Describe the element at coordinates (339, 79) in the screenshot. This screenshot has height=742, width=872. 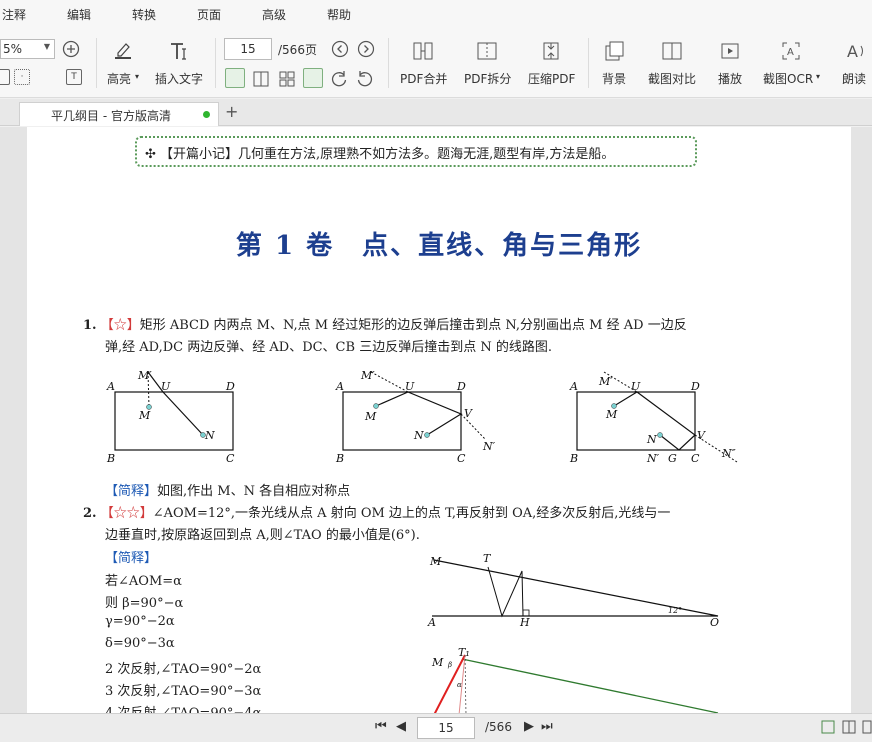
I see `rotate-right-icon` at that location.